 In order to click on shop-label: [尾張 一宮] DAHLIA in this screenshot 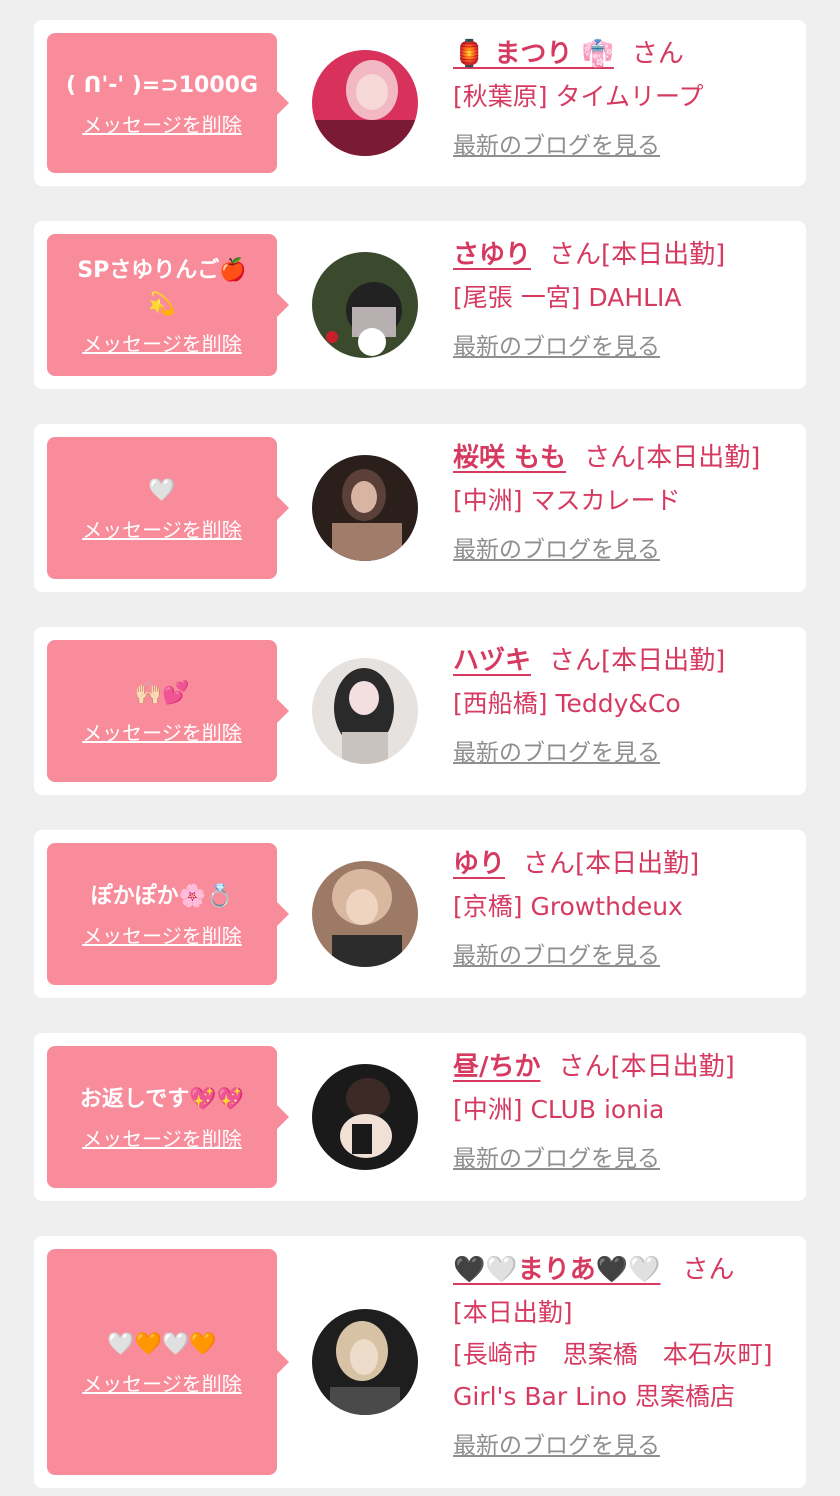, I will do `click(567, 297)`.